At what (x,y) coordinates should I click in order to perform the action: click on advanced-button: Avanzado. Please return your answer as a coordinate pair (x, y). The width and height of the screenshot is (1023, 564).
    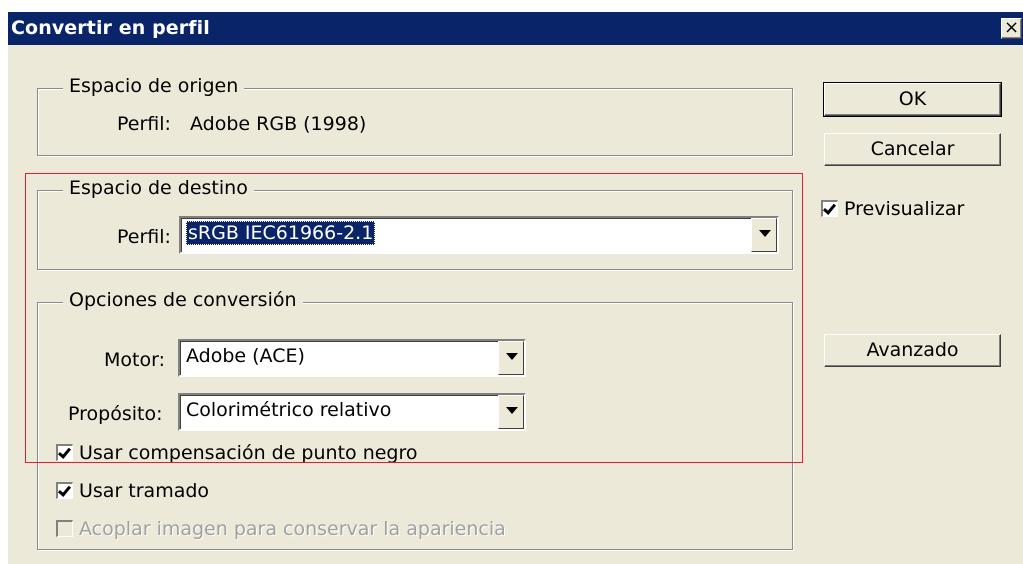
    Looking at the image, I should click on (912, 350).